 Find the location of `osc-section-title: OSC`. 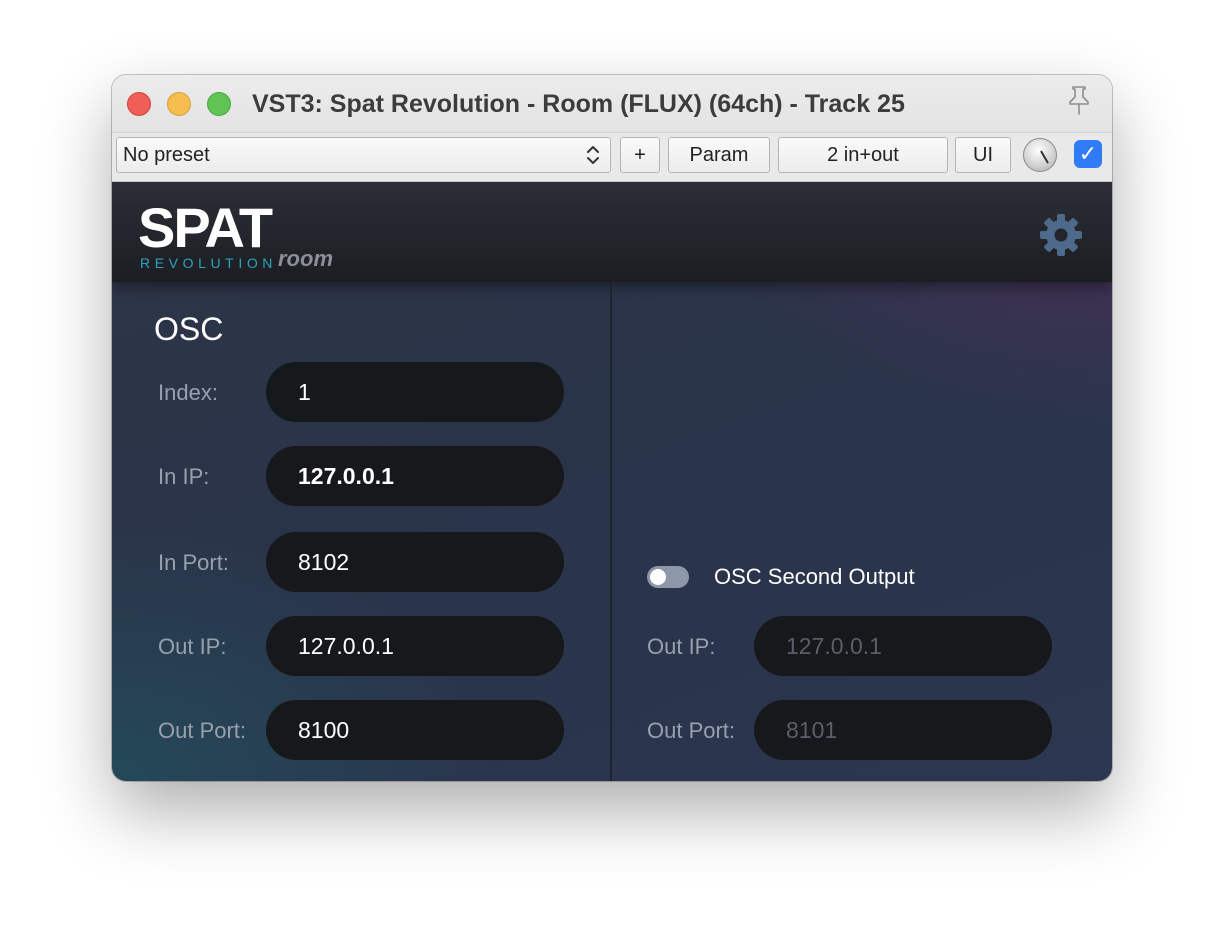

osc-section-title: OSC is located at coordinates (189, 329).